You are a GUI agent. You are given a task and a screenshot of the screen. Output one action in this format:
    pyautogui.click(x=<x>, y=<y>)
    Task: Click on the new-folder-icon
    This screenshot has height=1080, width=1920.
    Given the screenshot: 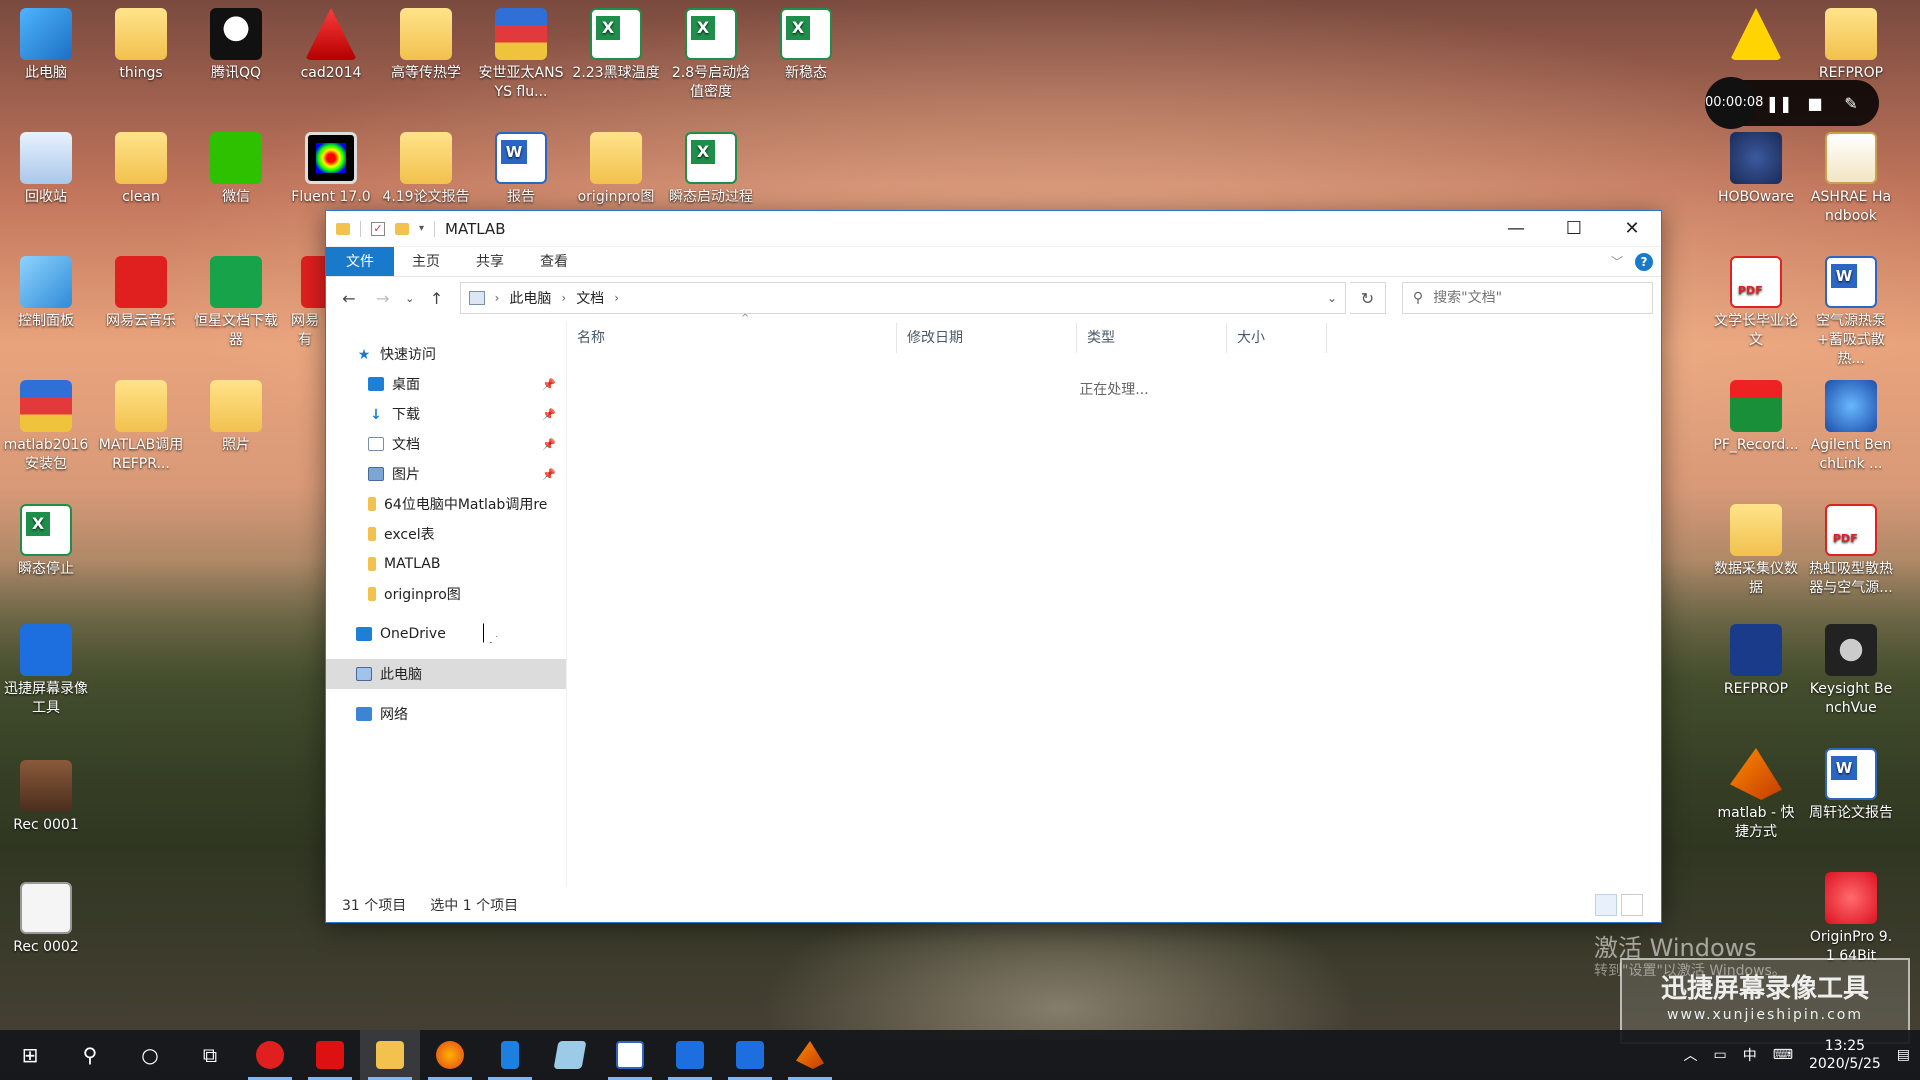 What is the action you would take?
    pyautogui.click(x=402, y=228)
    